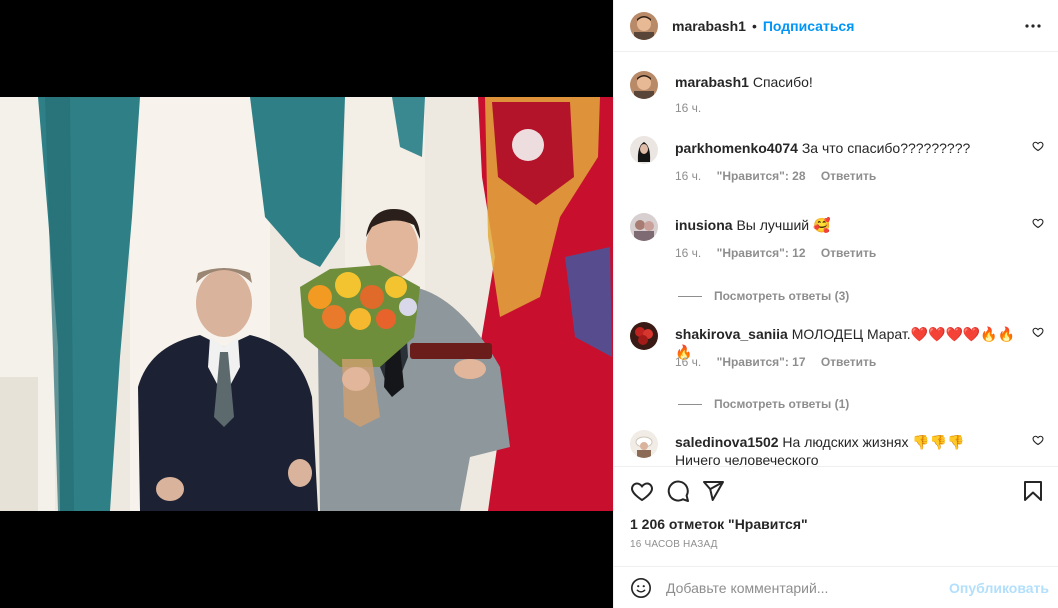 This screenshot has height=608, width=1058. Describe the element at coordinates (736, 148) in the screenshot. I see `comment-username: parkhomenko4074` at that location.